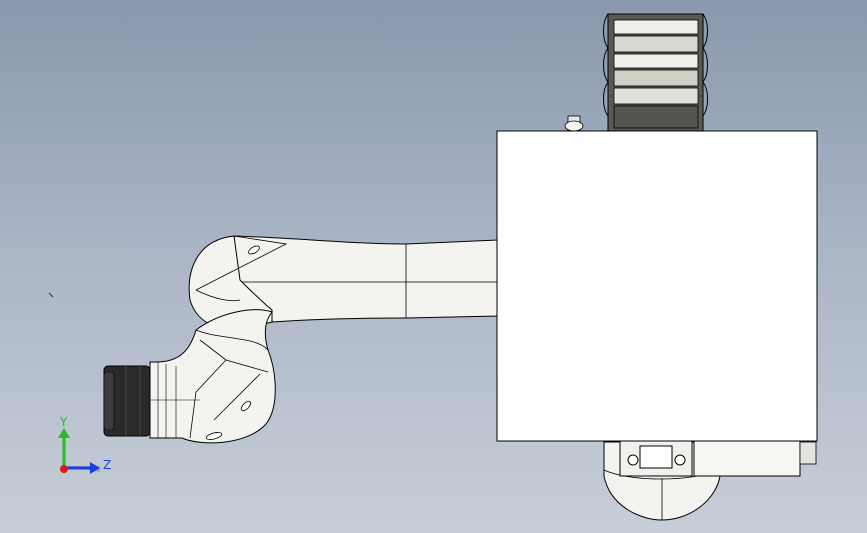 This screenshot has width=867, height=533. I want to click on z-axis-label: Z, so click(107, 465).